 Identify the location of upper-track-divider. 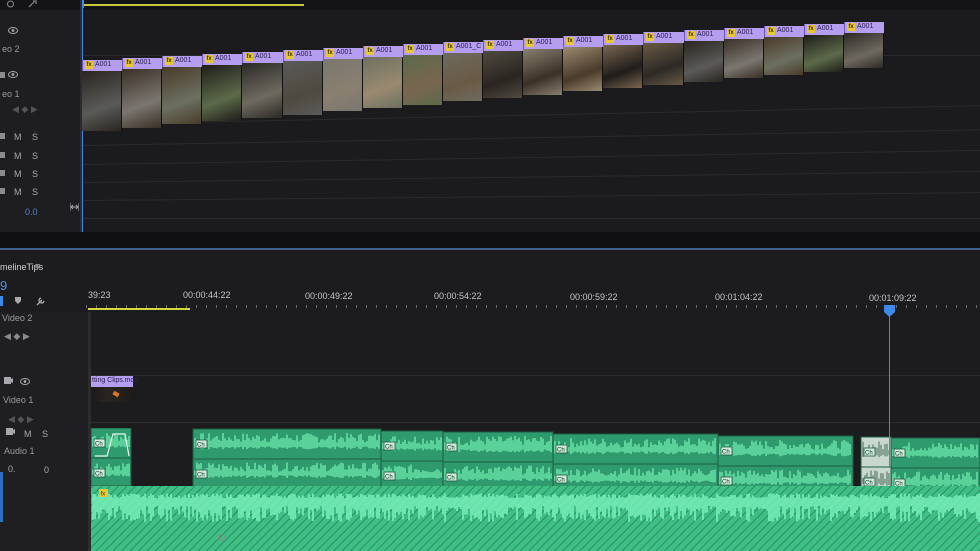
(531, 177).